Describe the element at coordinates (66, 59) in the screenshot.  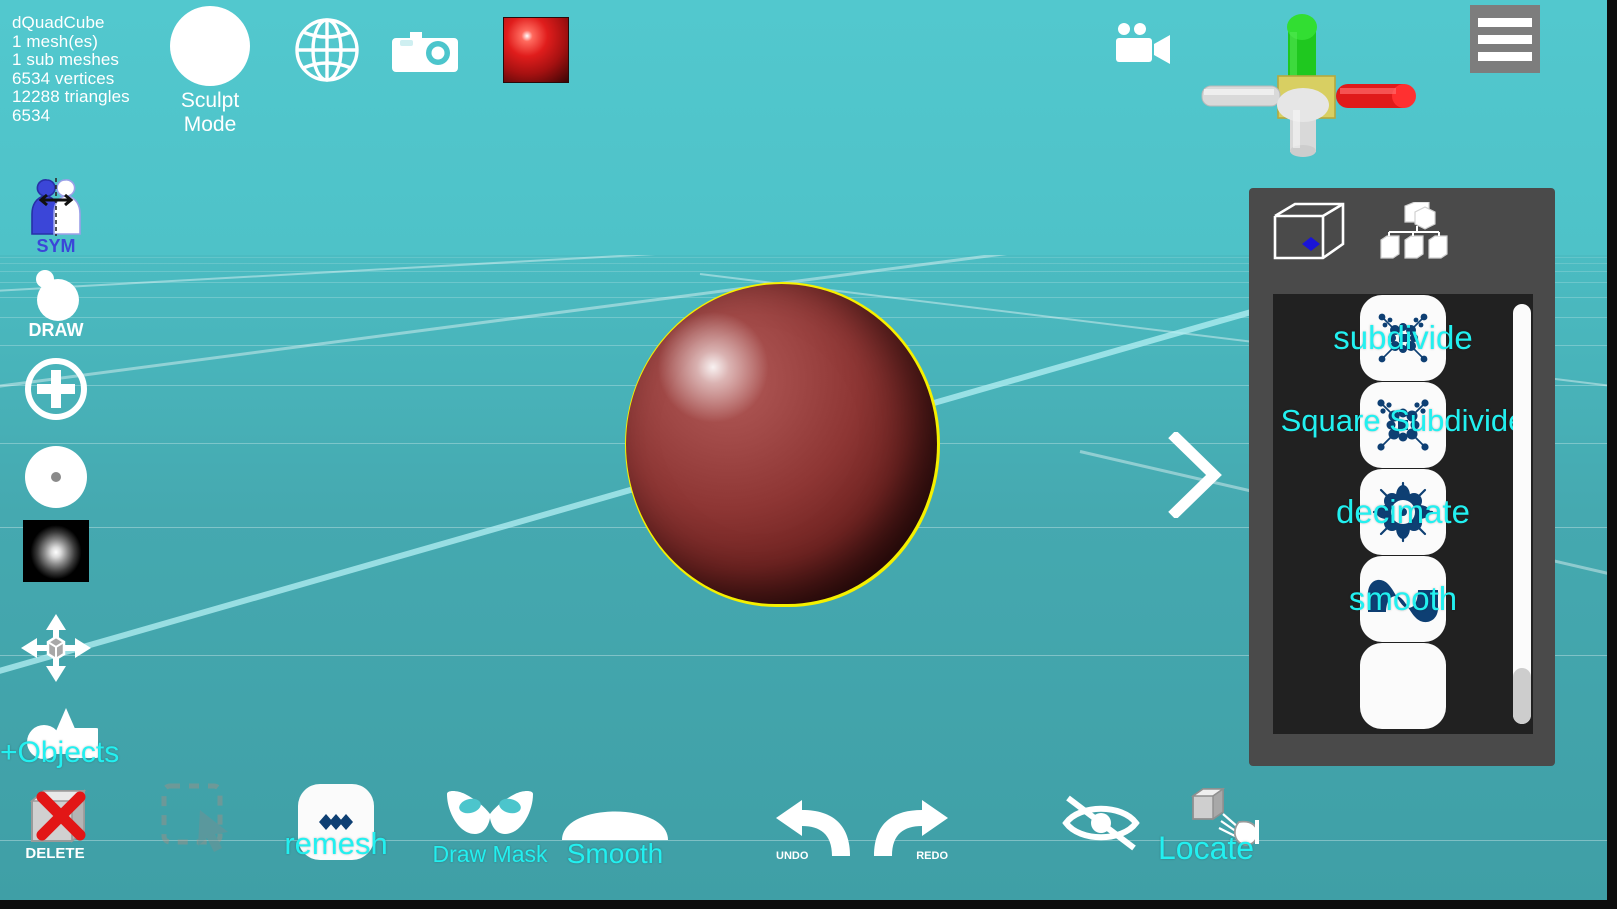
I see `stat-sub-meshes: 1 sub meshes` at that location.